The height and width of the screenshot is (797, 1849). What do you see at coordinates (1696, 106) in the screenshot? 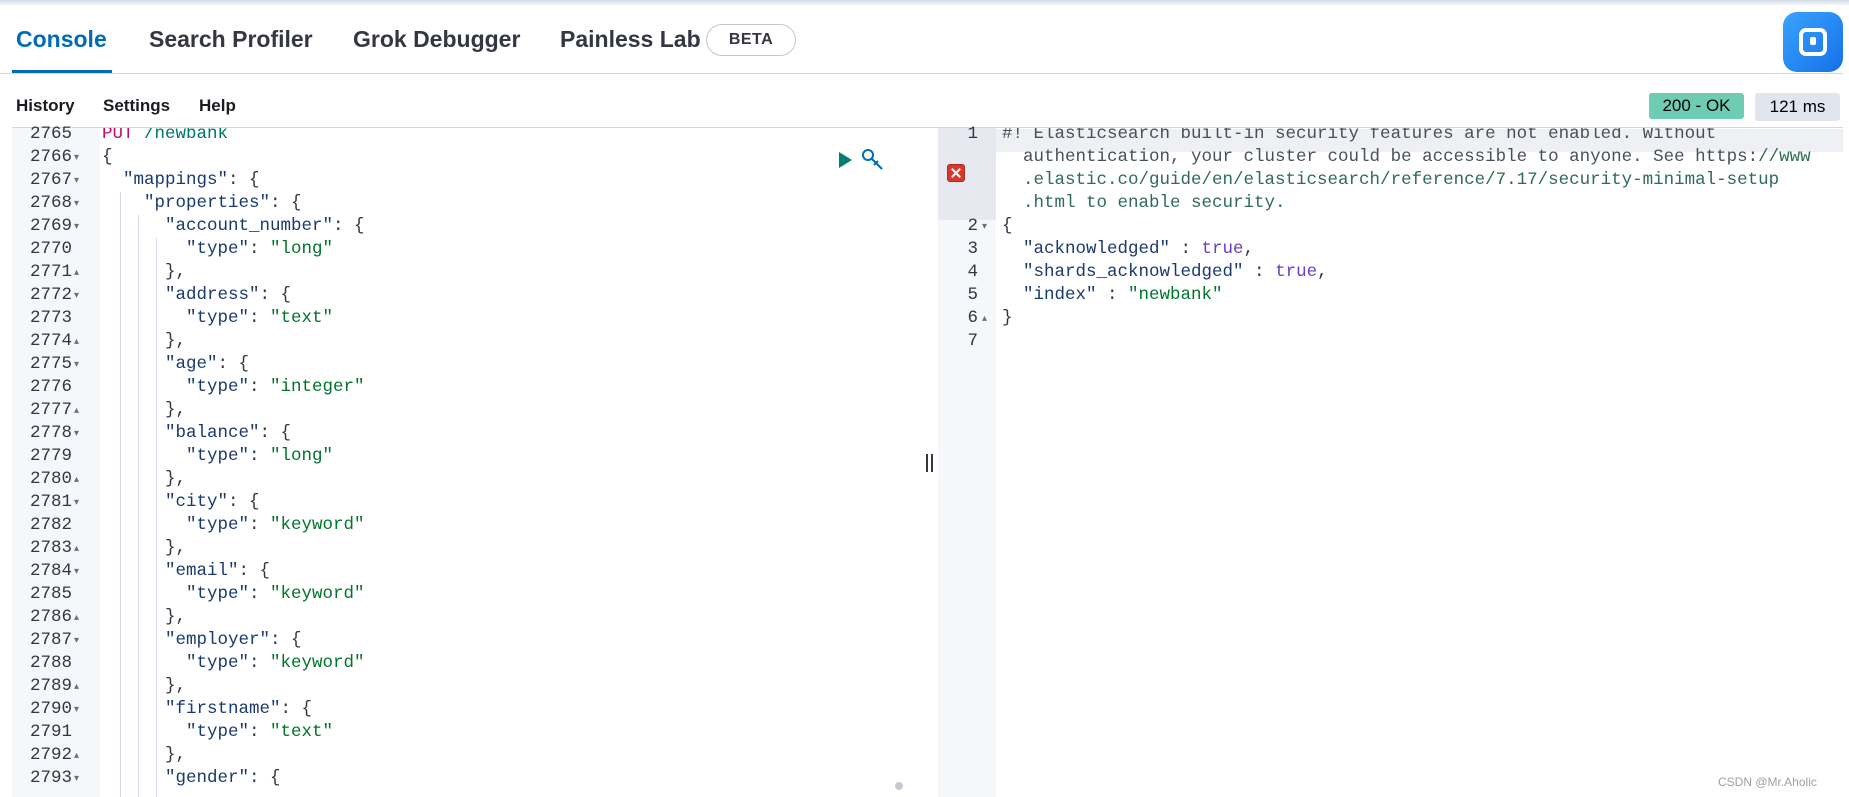
I see `status-badge: 200 - OK` at bounding box center [1696, 106].